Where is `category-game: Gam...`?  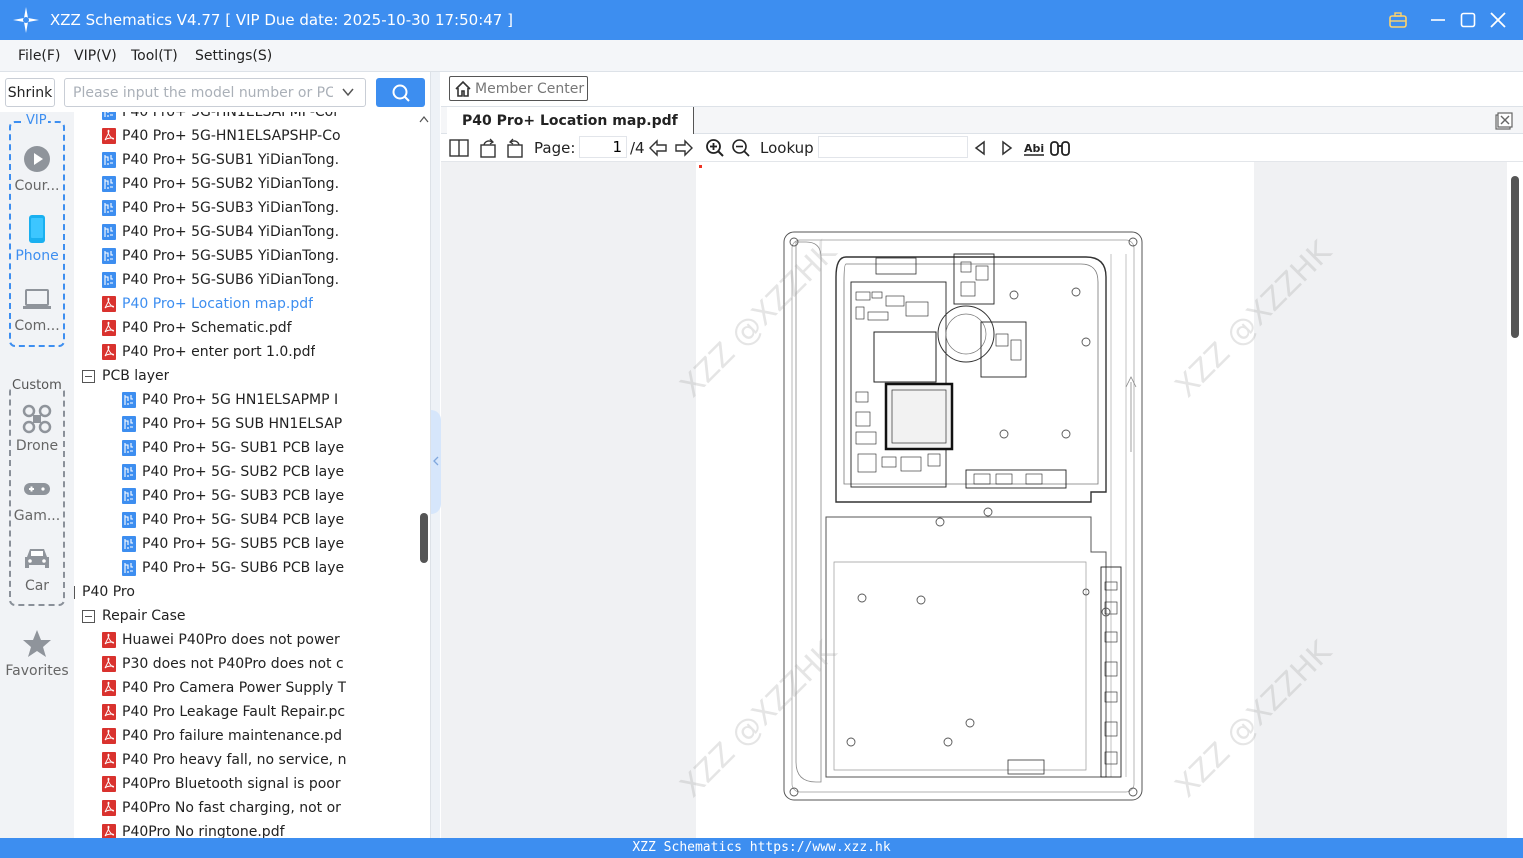 category-game: Gam... is located at coordinates (37, 499).